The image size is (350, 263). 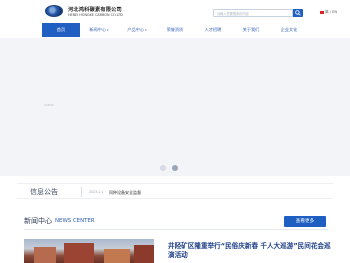 What do you see at coordinates (38, 221) in the screenshot?
I see `news-section-title: 新闻中心` at bounding box center [38, 221].